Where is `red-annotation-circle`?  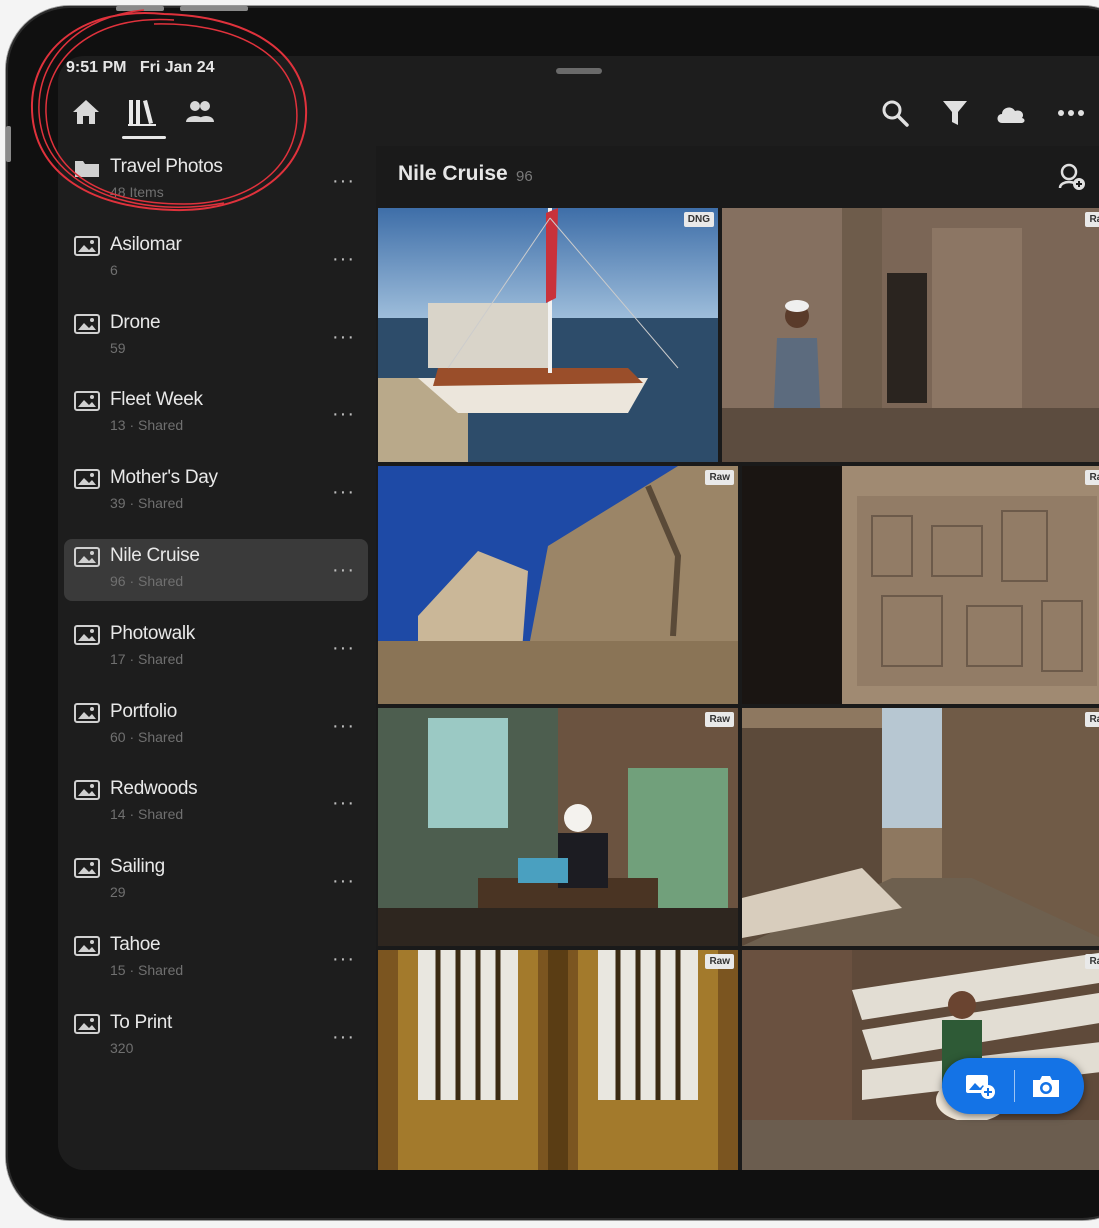
red-annotation-circle is located at coordinates (169, 110).